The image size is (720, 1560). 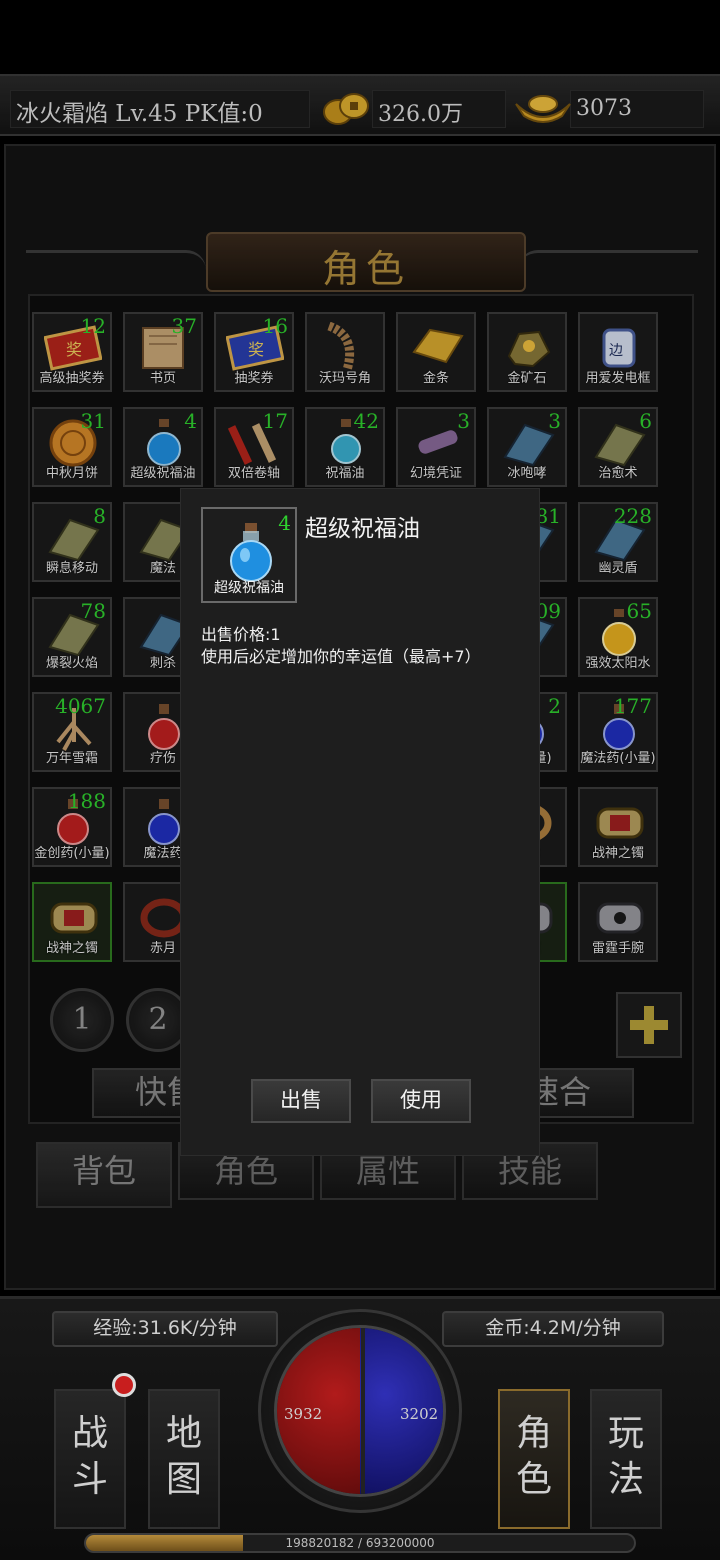 I want to click on gameplay-button: 玩 法, so click(x=626, y=1459).